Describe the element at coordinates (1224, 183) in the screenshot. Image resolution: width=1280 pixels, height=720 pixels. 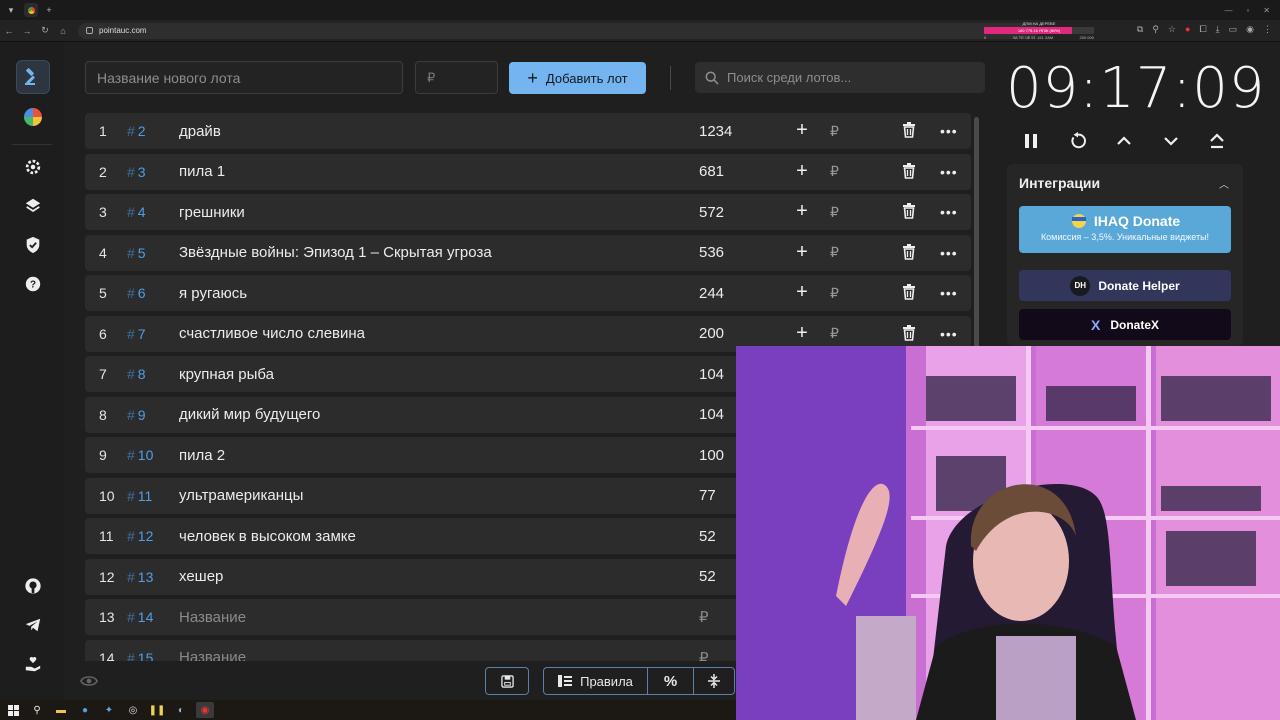
I see `collapse-chevron-icon: ︿` at that location.